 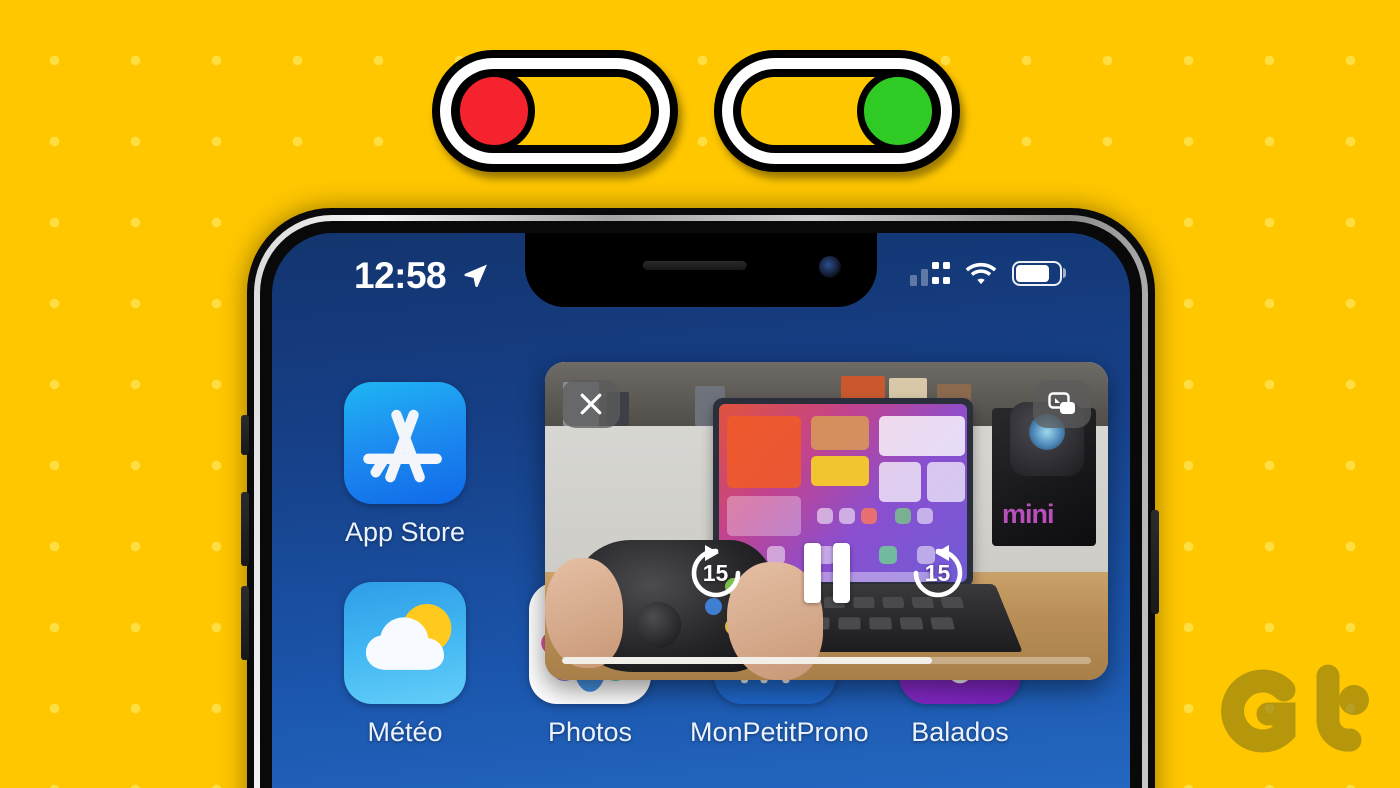 What do you see at coordinates (245, 435) in the screenshot?
I see `mute-switch` at bounding box center [245, 435].